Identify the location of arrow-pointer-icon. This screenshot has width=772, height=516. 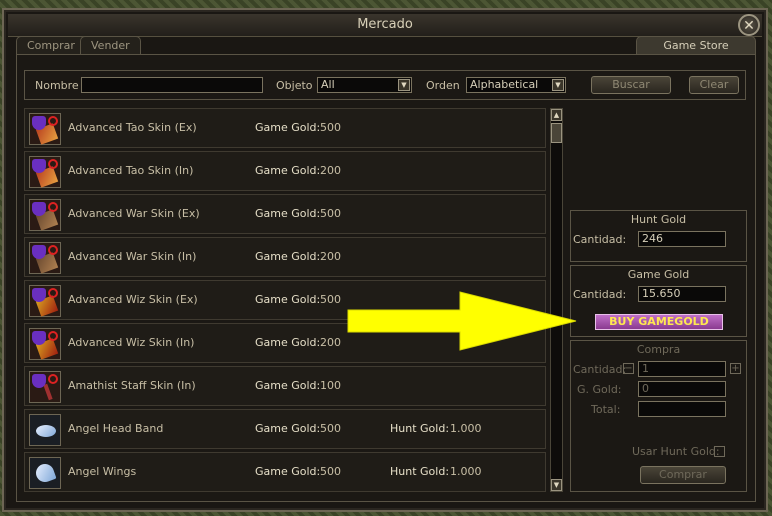
(462, 321).